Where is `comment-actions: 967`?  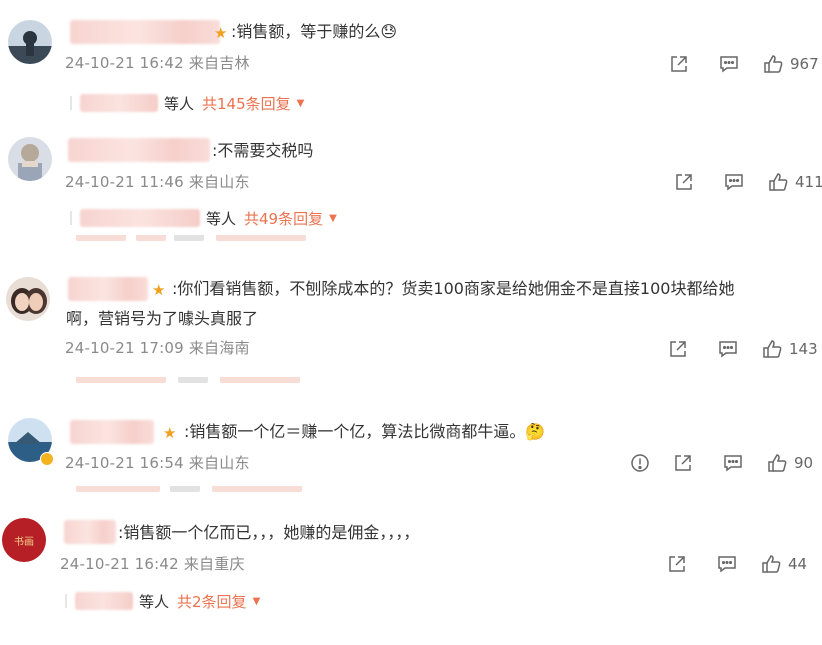
comment-actions: 967 is located at coordinates (743, 64).